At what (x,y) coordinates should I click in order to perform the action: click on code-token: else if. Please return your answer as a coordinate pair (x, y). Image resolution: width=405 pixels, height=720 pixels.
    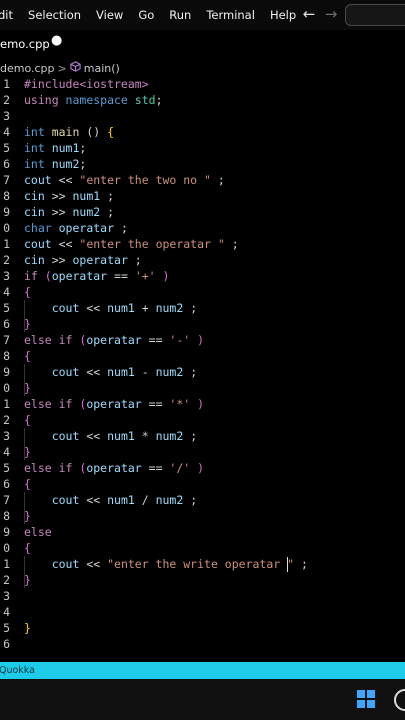
    Looking at the image, I should click on (52, 340).